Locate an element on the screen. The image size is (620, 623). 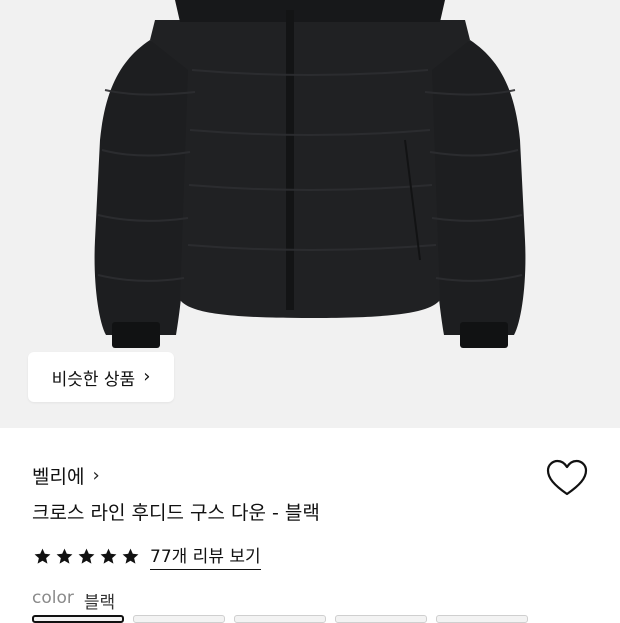
rating-stars is located at coordinates (86, 556).